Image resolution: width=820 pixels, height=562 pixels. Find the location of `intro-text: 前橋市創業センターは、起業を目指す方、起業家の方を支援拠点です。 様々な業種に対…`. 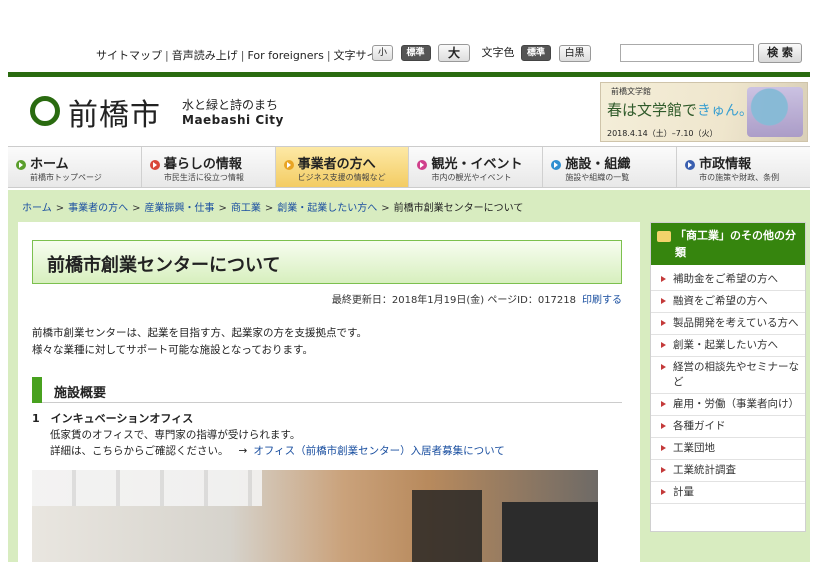

intro-text: 前橋市創業センターは、起業を目指す方、起業家の方を支援拠点です。 様々な業種に対… is located at coordinates (199, 342).